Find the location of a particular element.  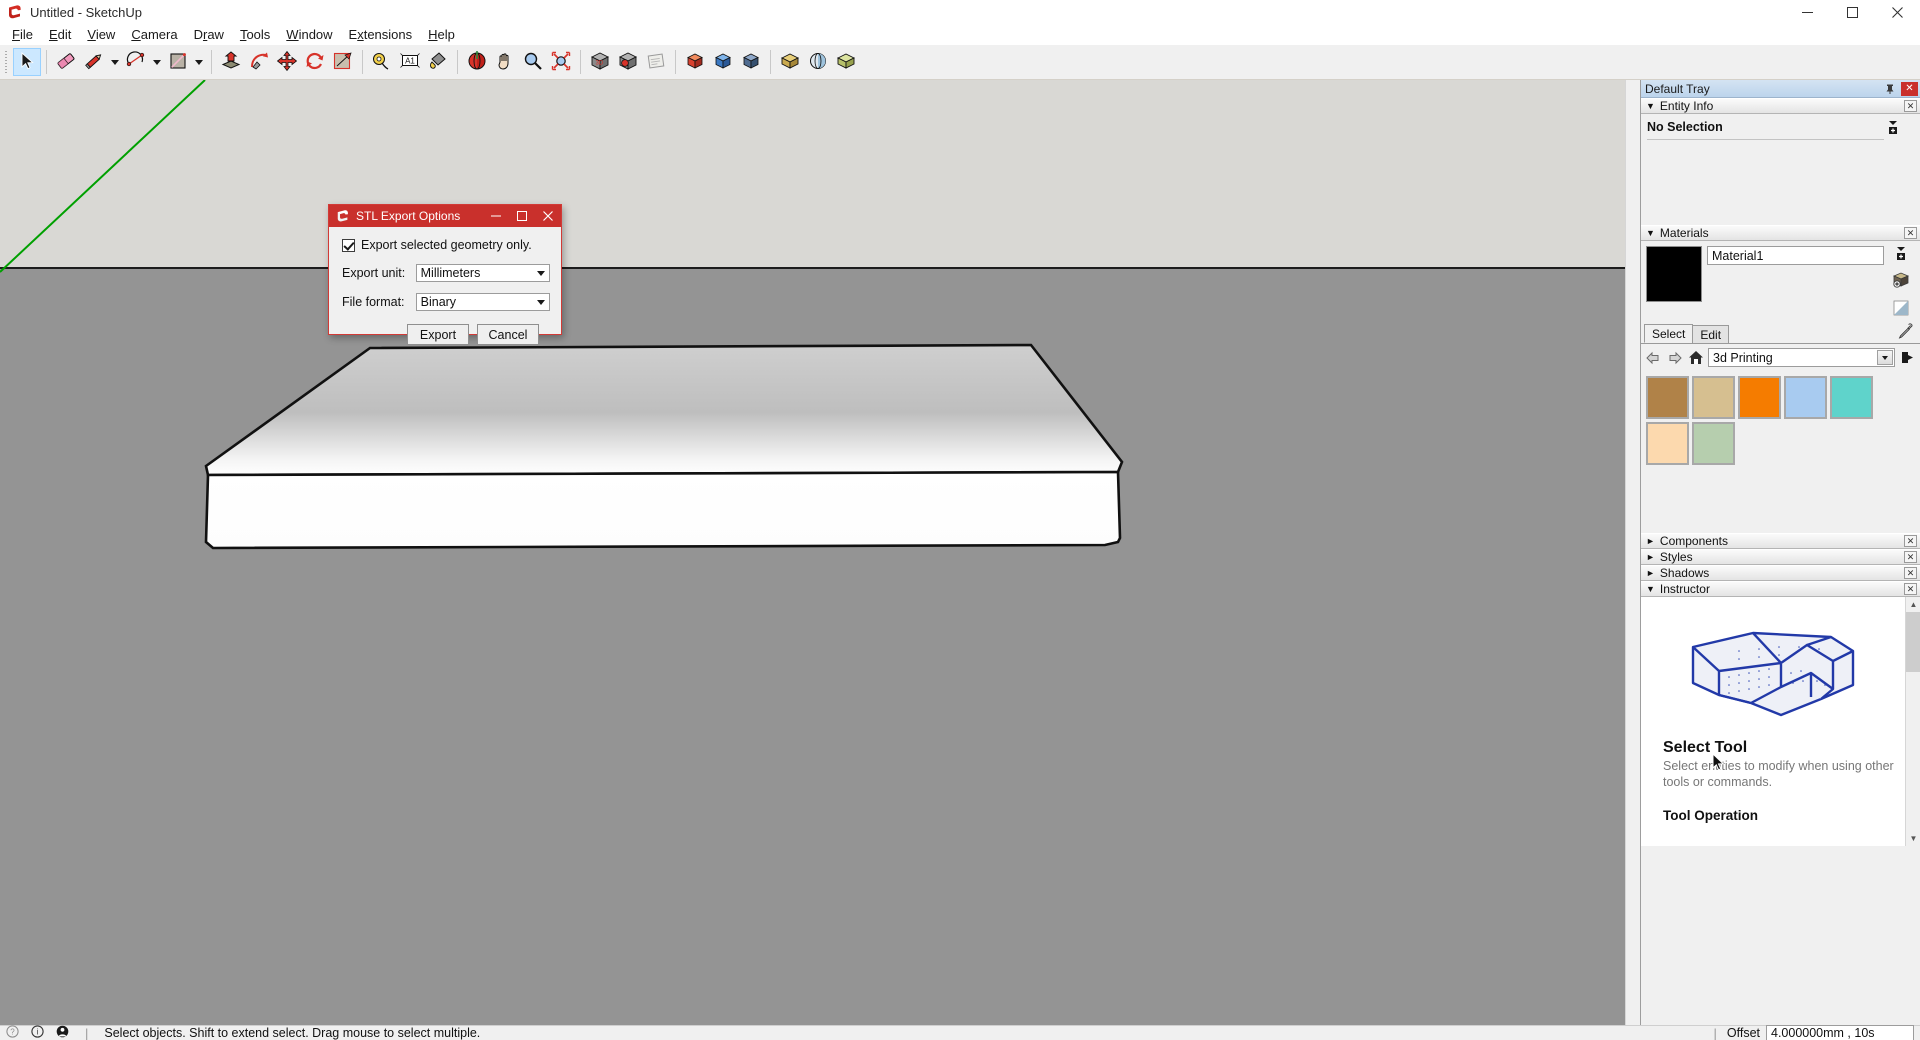

eyedropper-icon is located at coordinates (1906, 332).